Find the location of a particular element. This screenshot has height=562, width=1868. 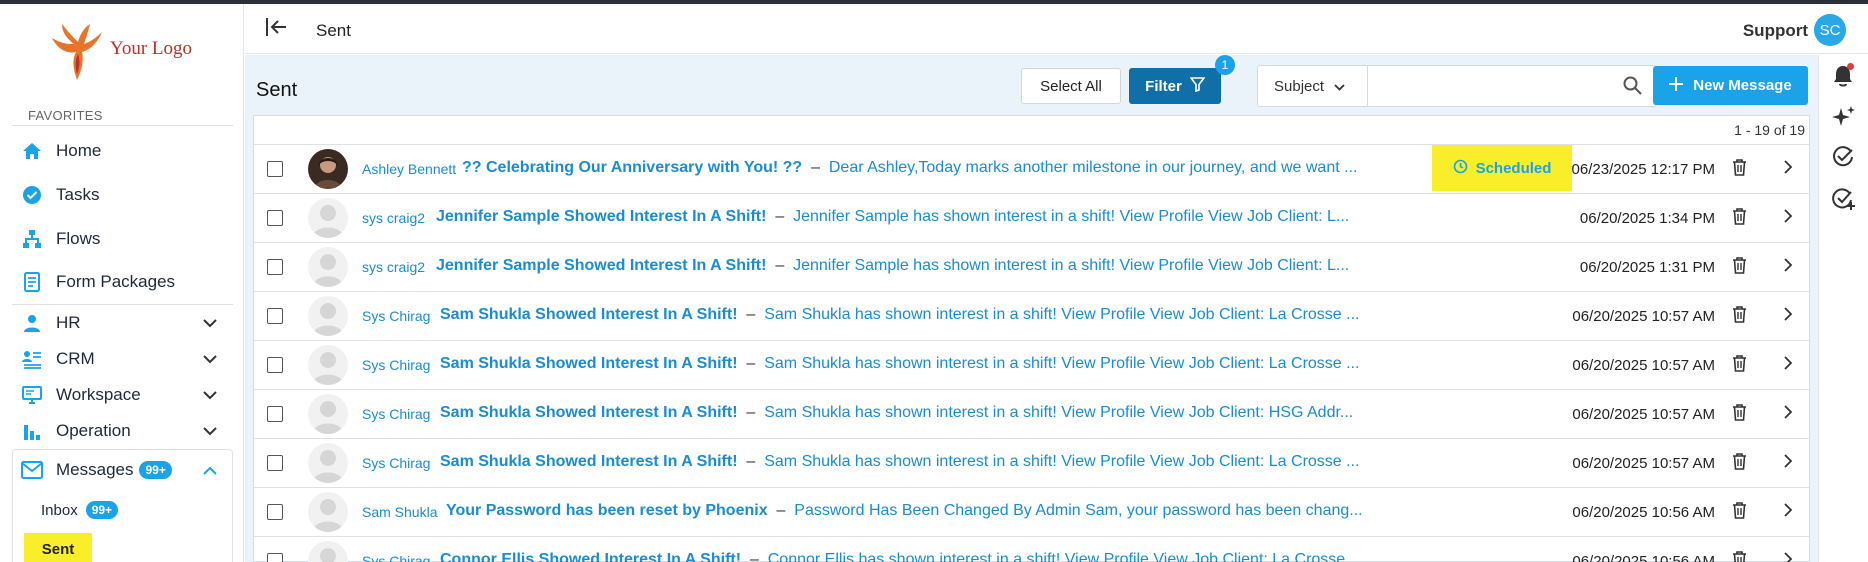

sender-name: Sys Chirag is located at coordinates (396, 365).